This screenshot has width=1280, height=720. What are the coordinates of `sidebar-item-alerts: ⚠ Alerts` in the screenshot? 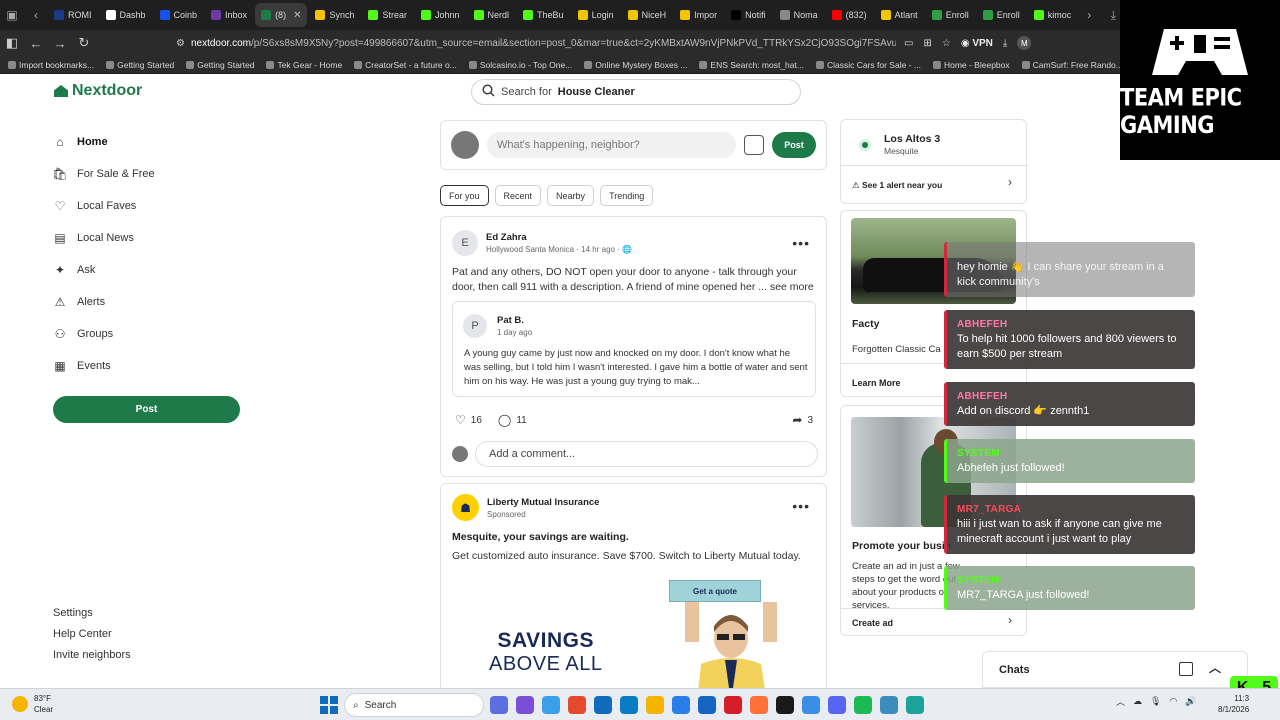 It's located at (153, 302).